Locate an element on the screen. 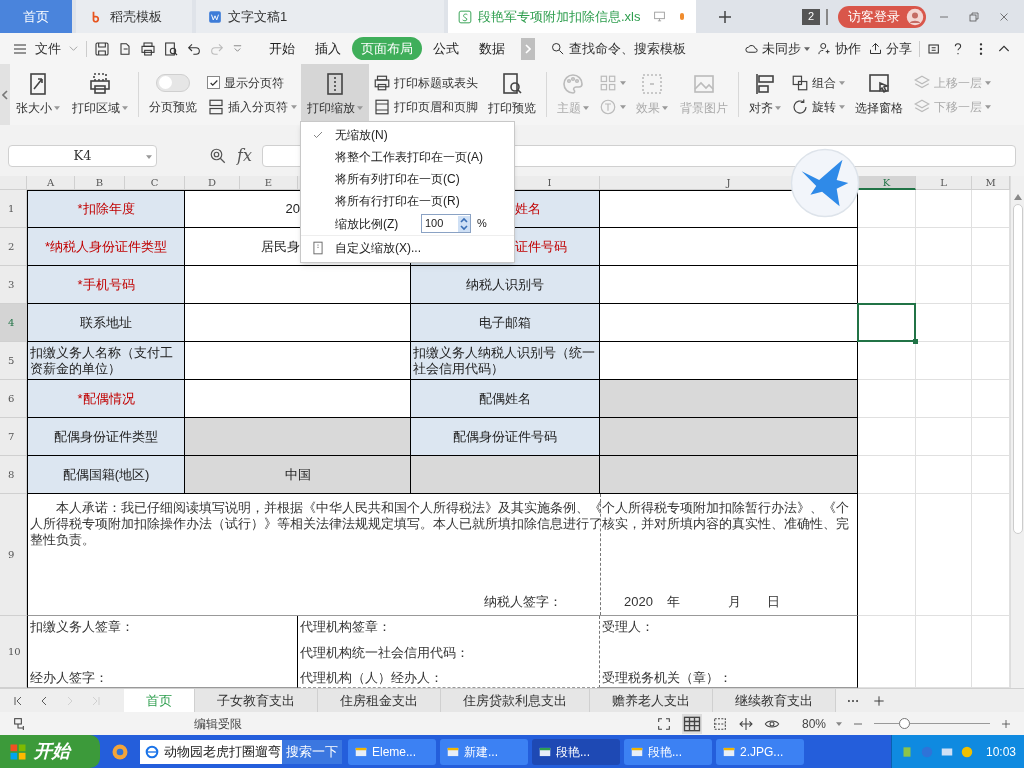  toolbar-action: 协作 is located at coordinates (839, 48).